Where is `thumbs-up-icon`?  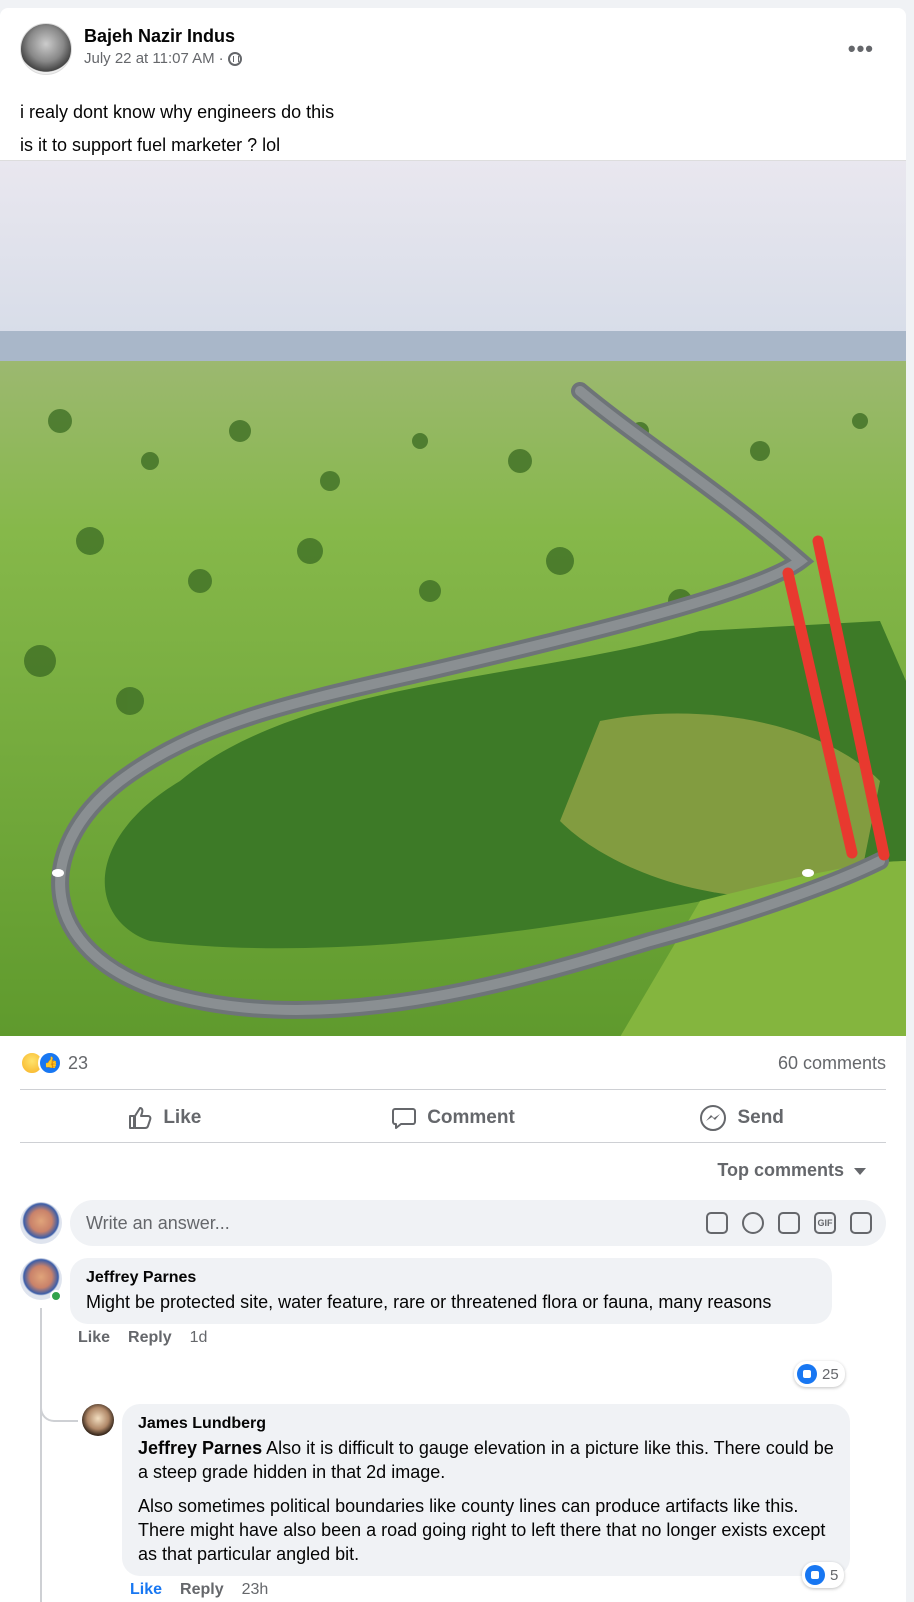
thumbs-up-icon is located at coordinates (140, 1118).